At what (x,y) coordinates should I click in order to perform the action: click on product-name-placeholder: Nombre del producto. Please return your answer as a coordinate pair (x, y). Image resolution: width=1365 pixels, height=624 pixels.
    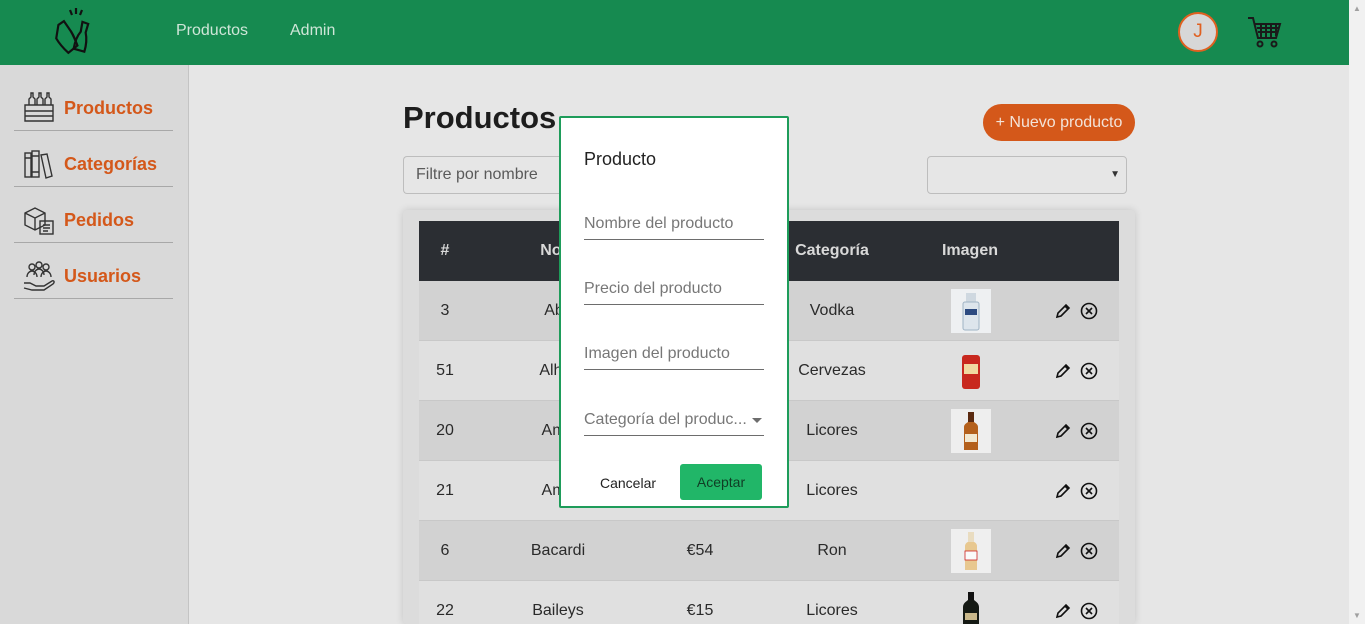
    Looking at the image, I should click on (659, 223).